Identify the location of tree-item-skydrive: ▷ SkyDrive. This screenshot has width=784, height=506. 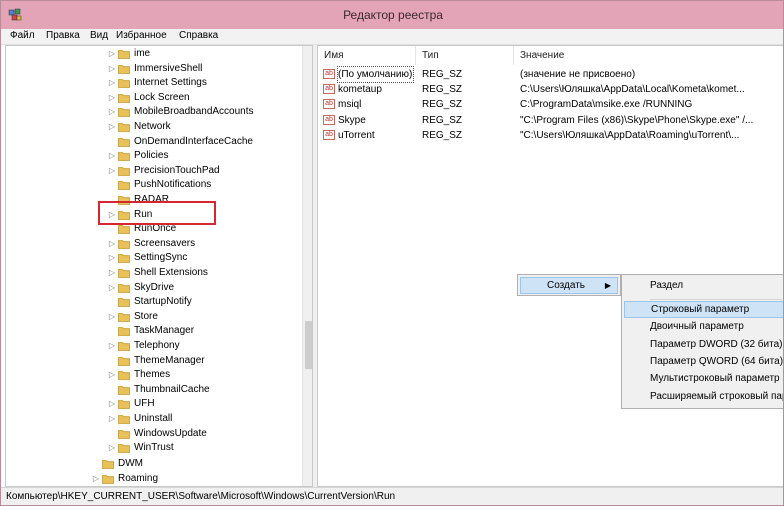
(153, 288).